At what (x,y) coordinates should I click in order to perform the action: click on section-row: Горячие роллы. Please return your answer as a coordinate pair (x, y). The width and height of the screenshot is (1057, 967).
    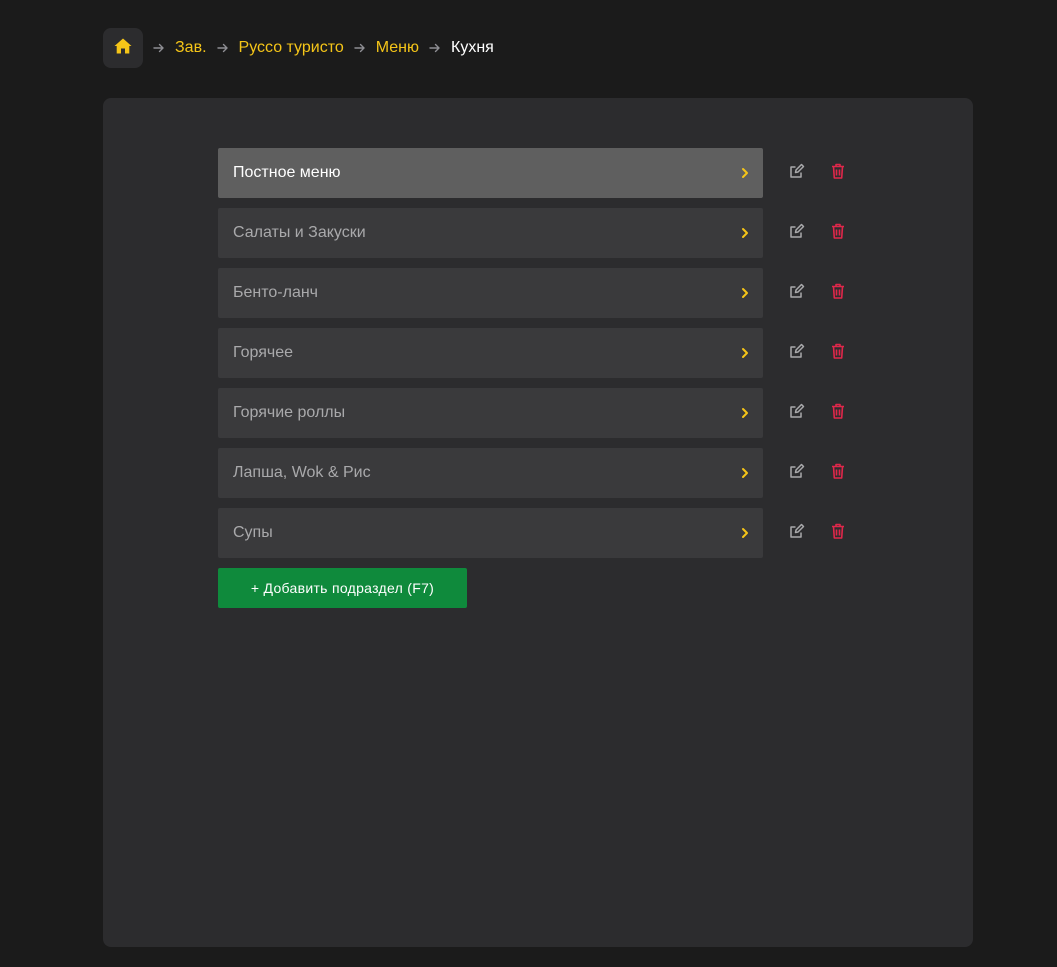
    Looking at the image, I should click on (533, 413).